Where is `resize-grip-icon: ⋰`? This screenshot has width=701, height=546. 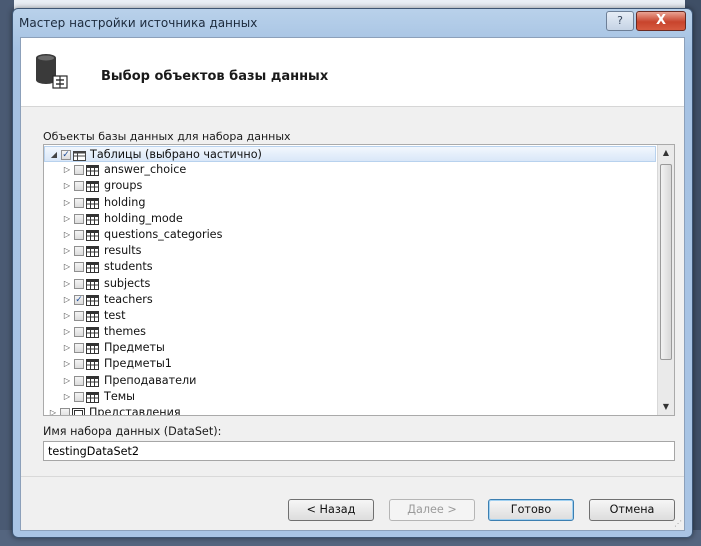 resize-grip-icon: ⋰ is located at coordinates (678, 523).